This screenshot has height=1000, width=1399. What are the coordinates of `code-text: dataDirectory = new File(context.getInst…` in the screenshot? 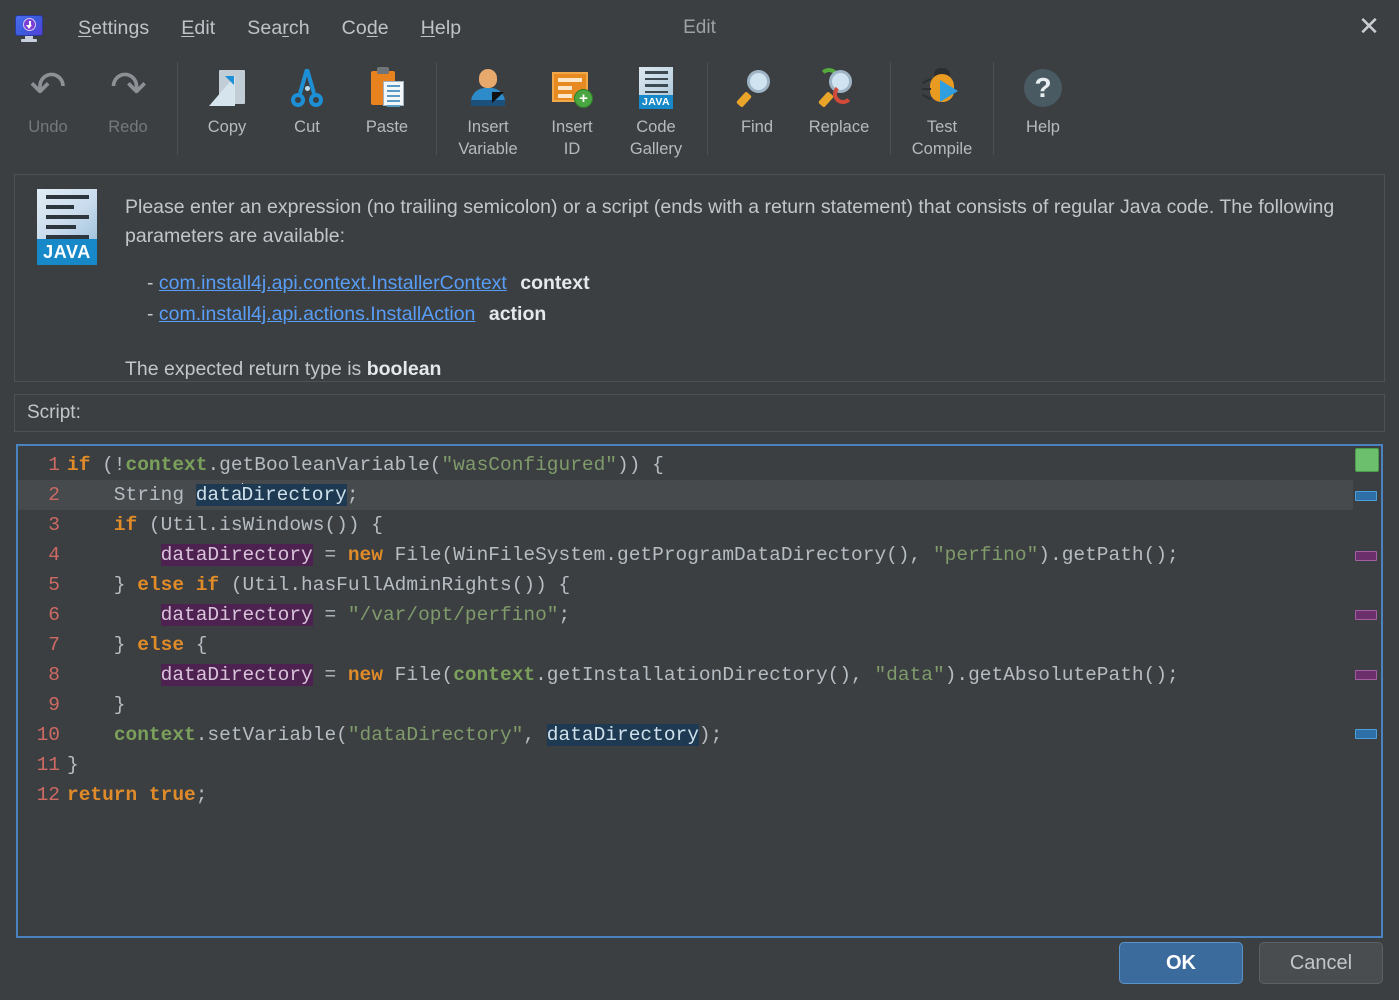 It's located at (710, 675).